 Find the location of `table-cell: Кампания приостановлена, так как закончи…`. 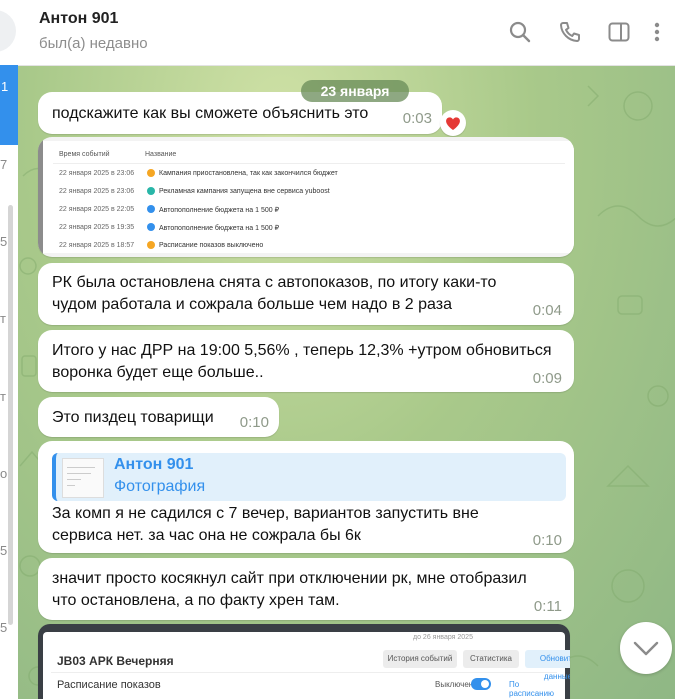

table-cell: Кампания приостановлена, так как закончи… is located at coordinates (248, 173).